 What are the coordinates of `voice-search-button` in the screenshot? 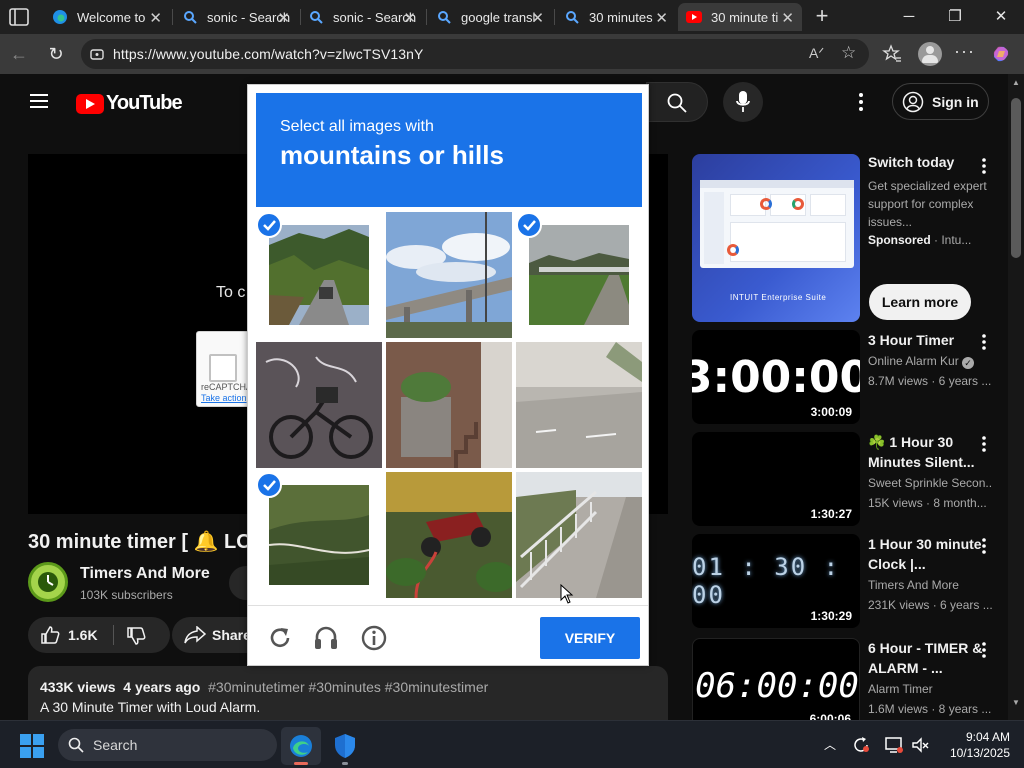 It's located at (743, 102).